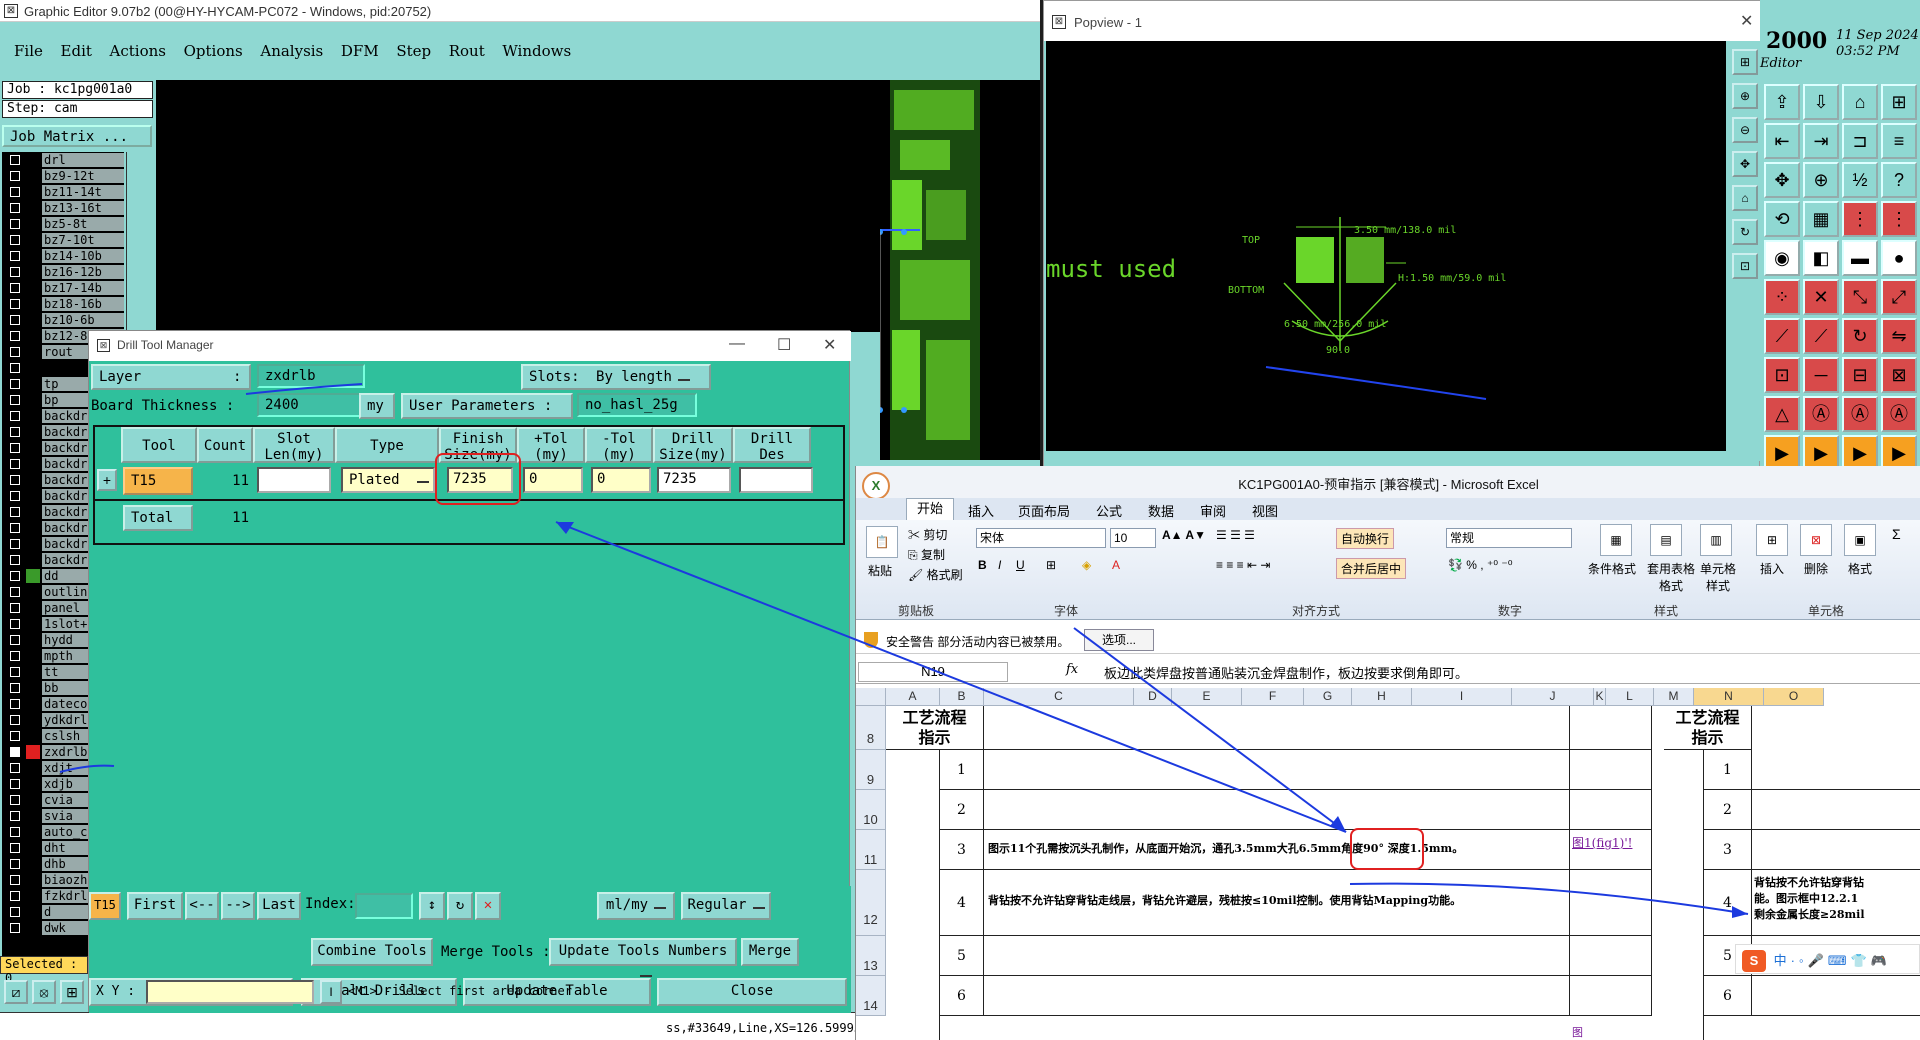 Image resolution: width=1920 pixels, height=1040 pixels. What do you see at coordinates (871, 728) in the screenshot?
I see `row-header: 8` at bounding box center [871, 728].